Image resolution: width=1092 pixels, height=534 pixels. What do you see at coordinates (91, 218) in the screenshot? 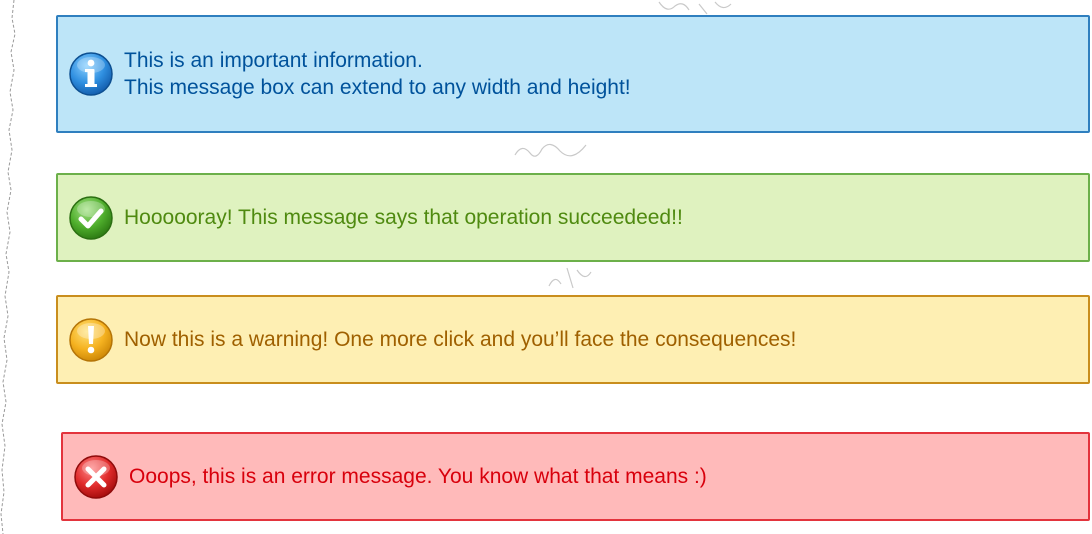
I see `checkmark-icon` at bounding box center [91, 218].